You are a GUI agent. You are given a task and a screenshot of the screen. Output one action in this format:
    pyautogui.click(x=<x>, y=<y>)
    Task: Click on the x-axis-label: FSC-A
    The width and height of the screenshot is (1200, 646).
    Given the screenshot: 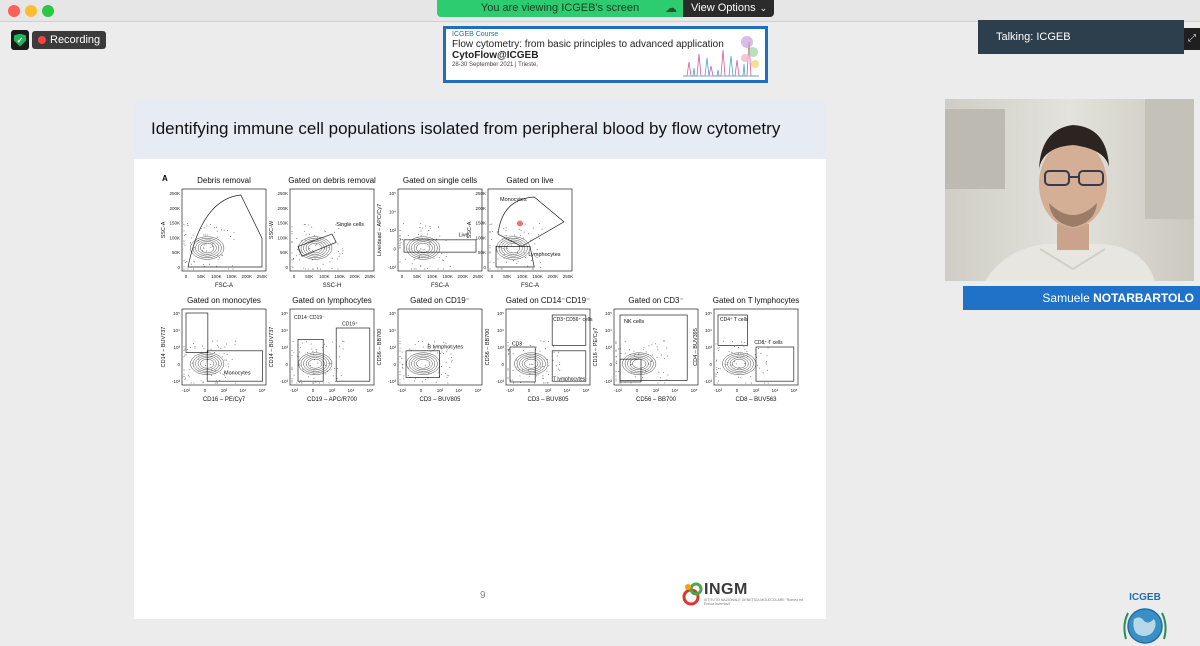 What is the action you would take?
    pyautogui.click(x=530, y=286)
    